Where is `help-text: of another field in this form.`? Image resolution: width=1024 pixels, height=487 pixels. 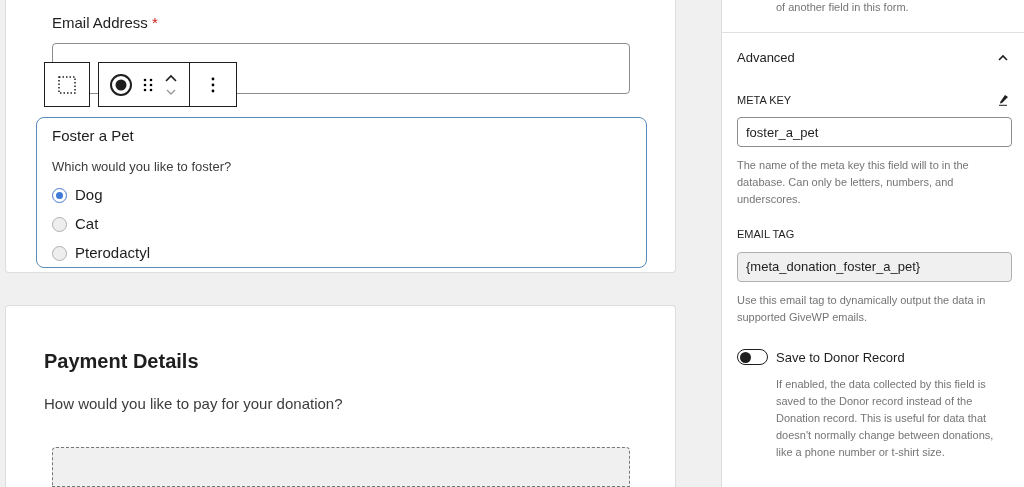
help-text: of another field in this form. is located at coordinates (842, 7).